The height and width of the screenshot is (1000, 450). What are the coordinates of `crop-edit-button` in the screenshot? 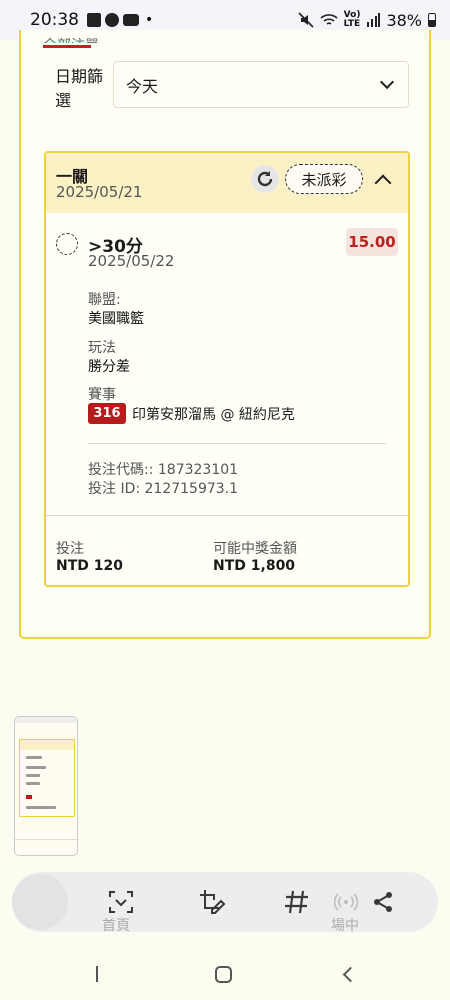 It's located at (212, 902).